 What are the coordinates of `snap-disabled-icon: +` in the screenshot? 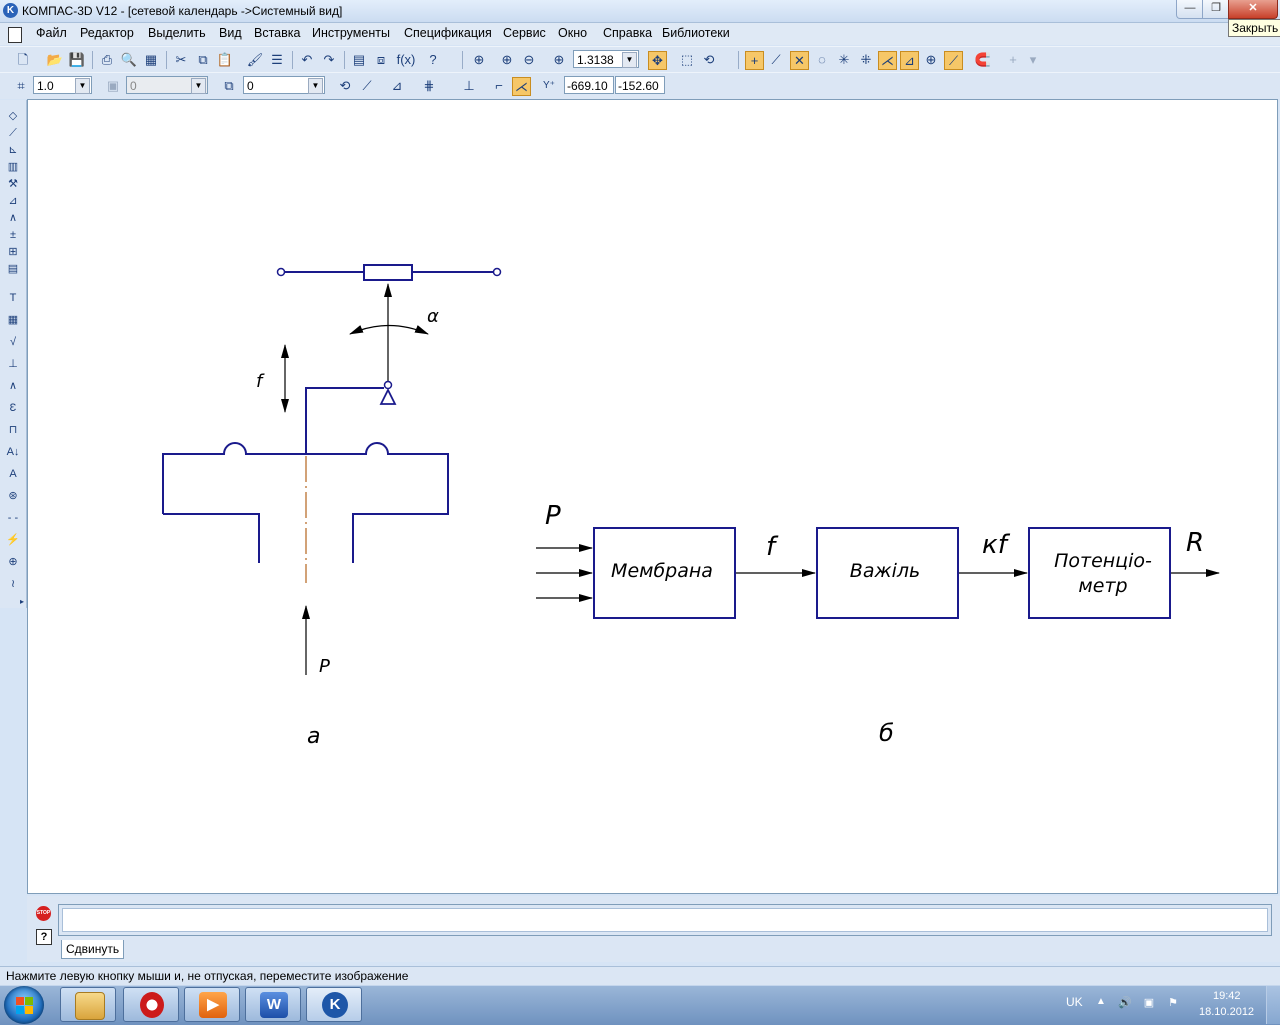 It's located at (1013, 60).